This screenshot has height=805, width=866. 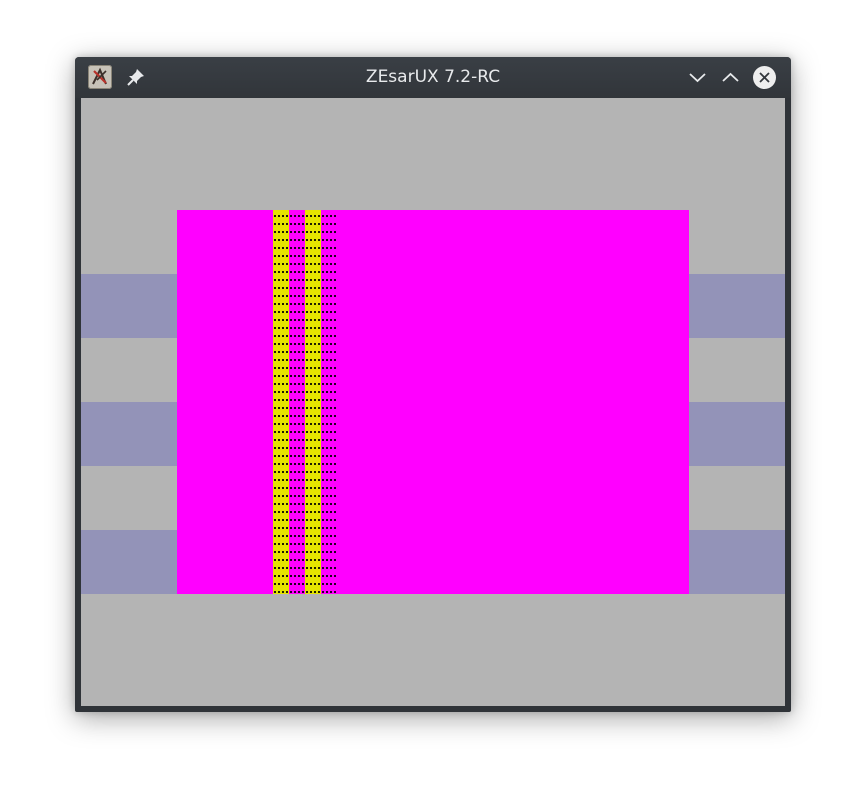 I want to click on close-icon, so click(x=764, y=77).